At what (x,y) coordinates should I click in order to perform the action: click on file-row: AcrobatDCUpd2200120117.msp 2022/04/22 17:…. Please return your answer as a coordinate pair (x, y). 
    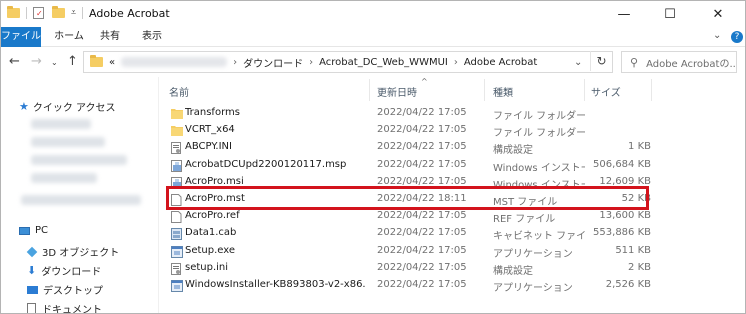
    Looking at the image, I should click on (410, 165).